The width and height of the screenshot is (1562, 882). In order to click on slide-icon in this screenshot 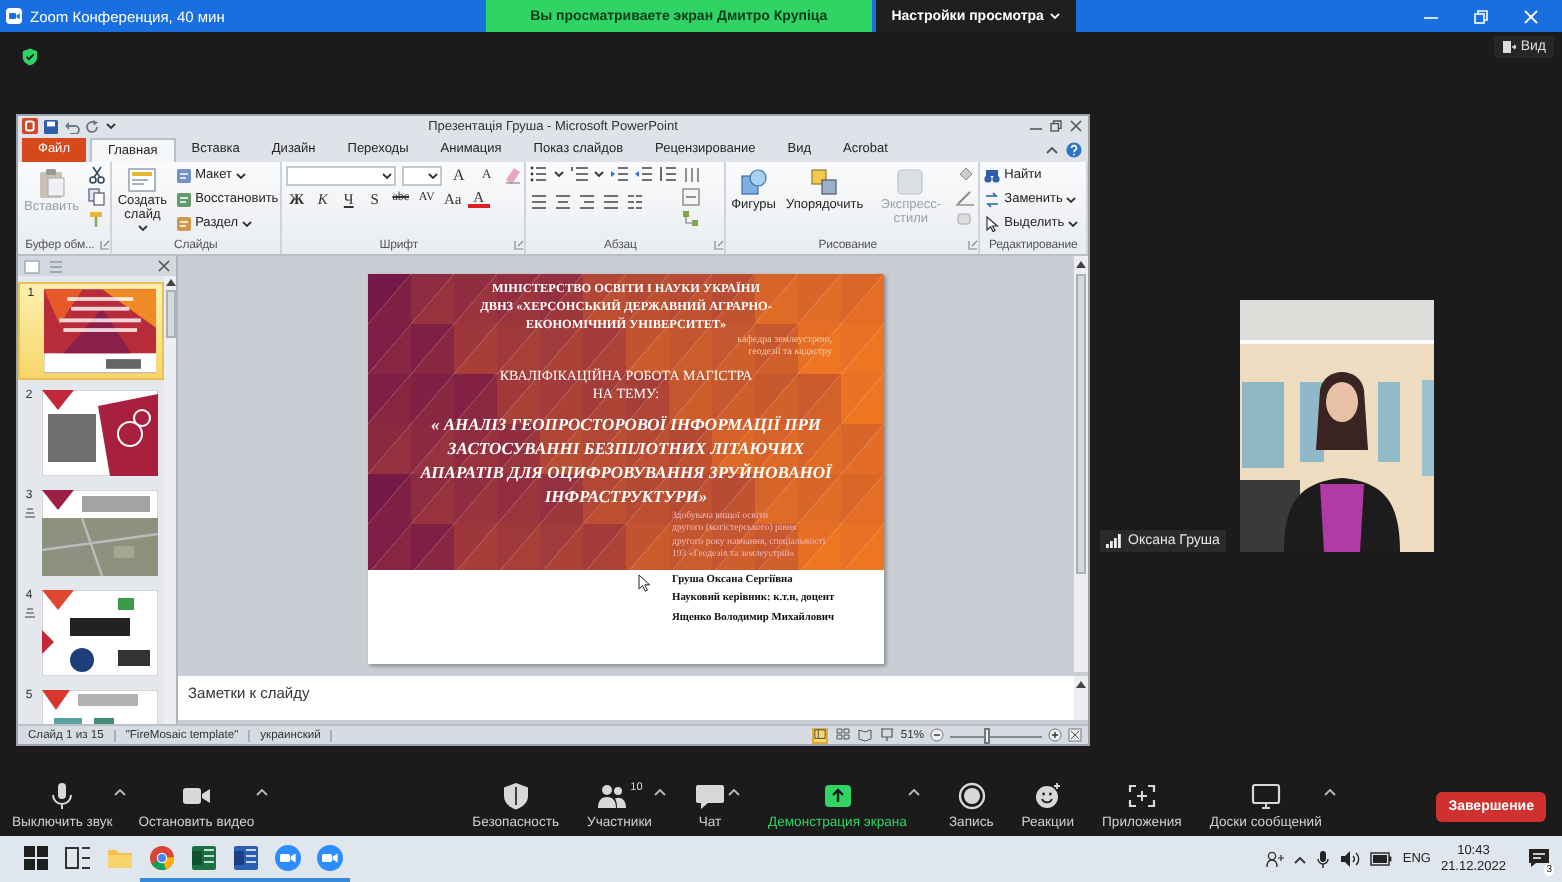, I will do `click(142, 179)`.